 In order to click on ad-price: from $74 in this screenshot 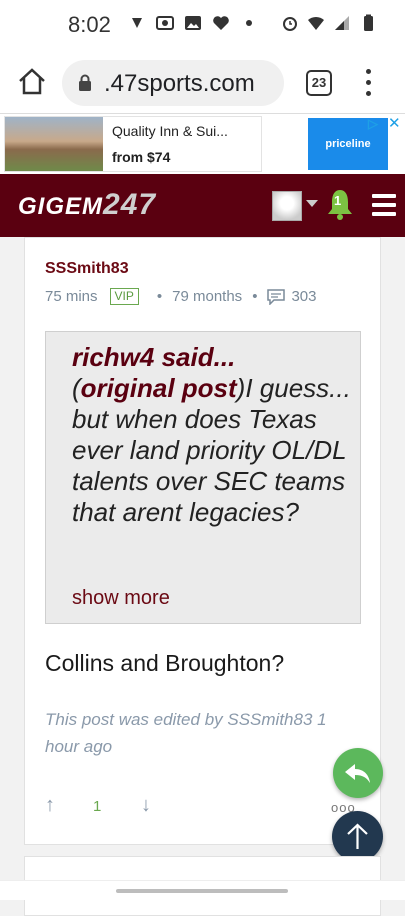, I will do `click(141, 157)`.